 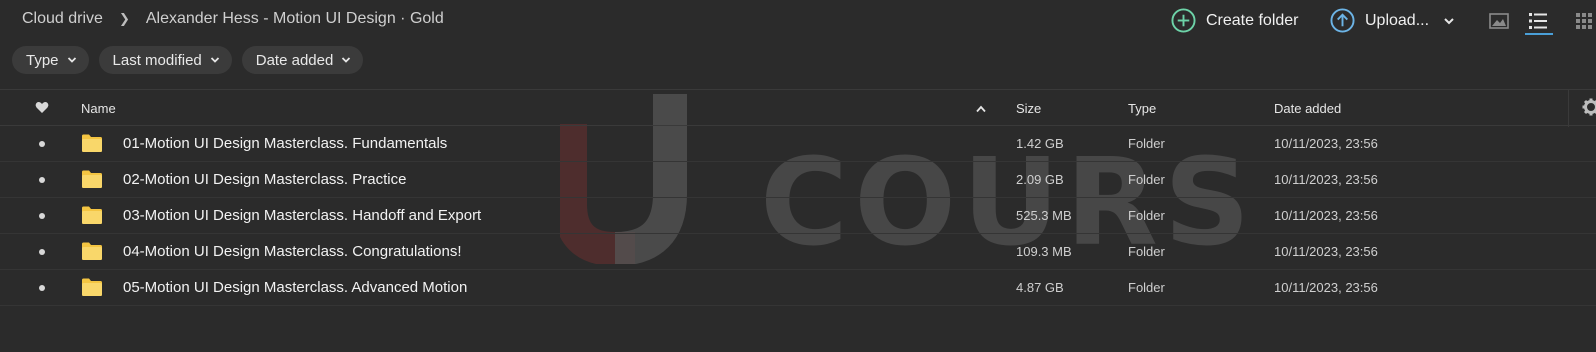 What do you see at coordinates (294, 18) in the screenshot?
I see `breadcrumb-current: Alexander Hess - Motion UI Design · Gold` at bounding box center [294, 18].